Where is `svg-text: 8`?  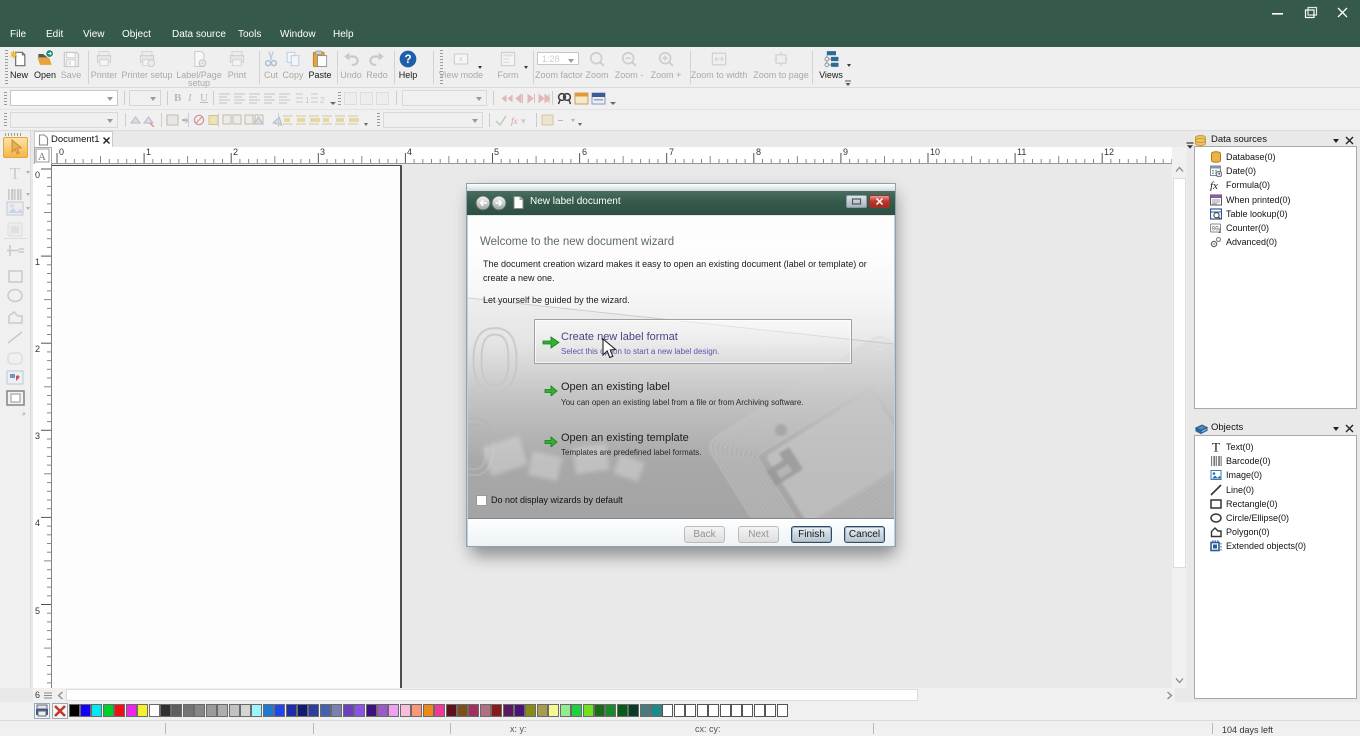 svg-text: 8 is located at coordinates (758, 152).